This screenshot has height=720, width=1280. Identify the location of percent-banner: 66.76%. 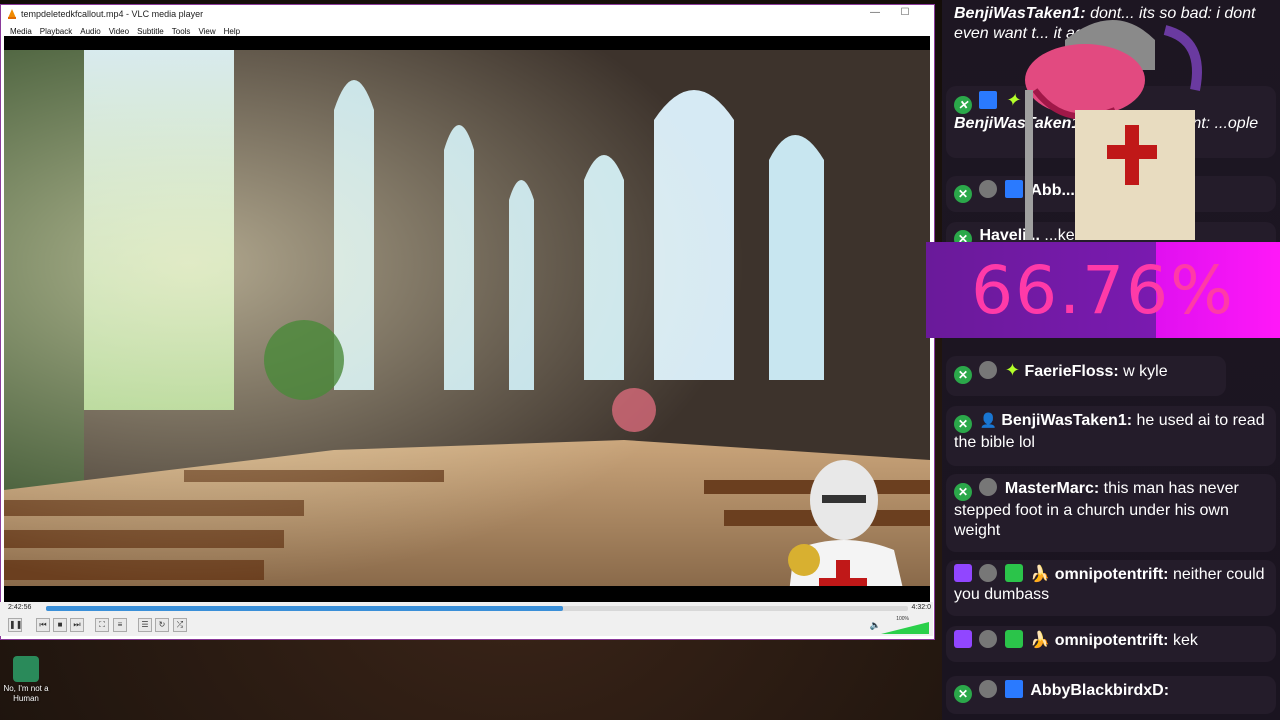
(1103, 290).